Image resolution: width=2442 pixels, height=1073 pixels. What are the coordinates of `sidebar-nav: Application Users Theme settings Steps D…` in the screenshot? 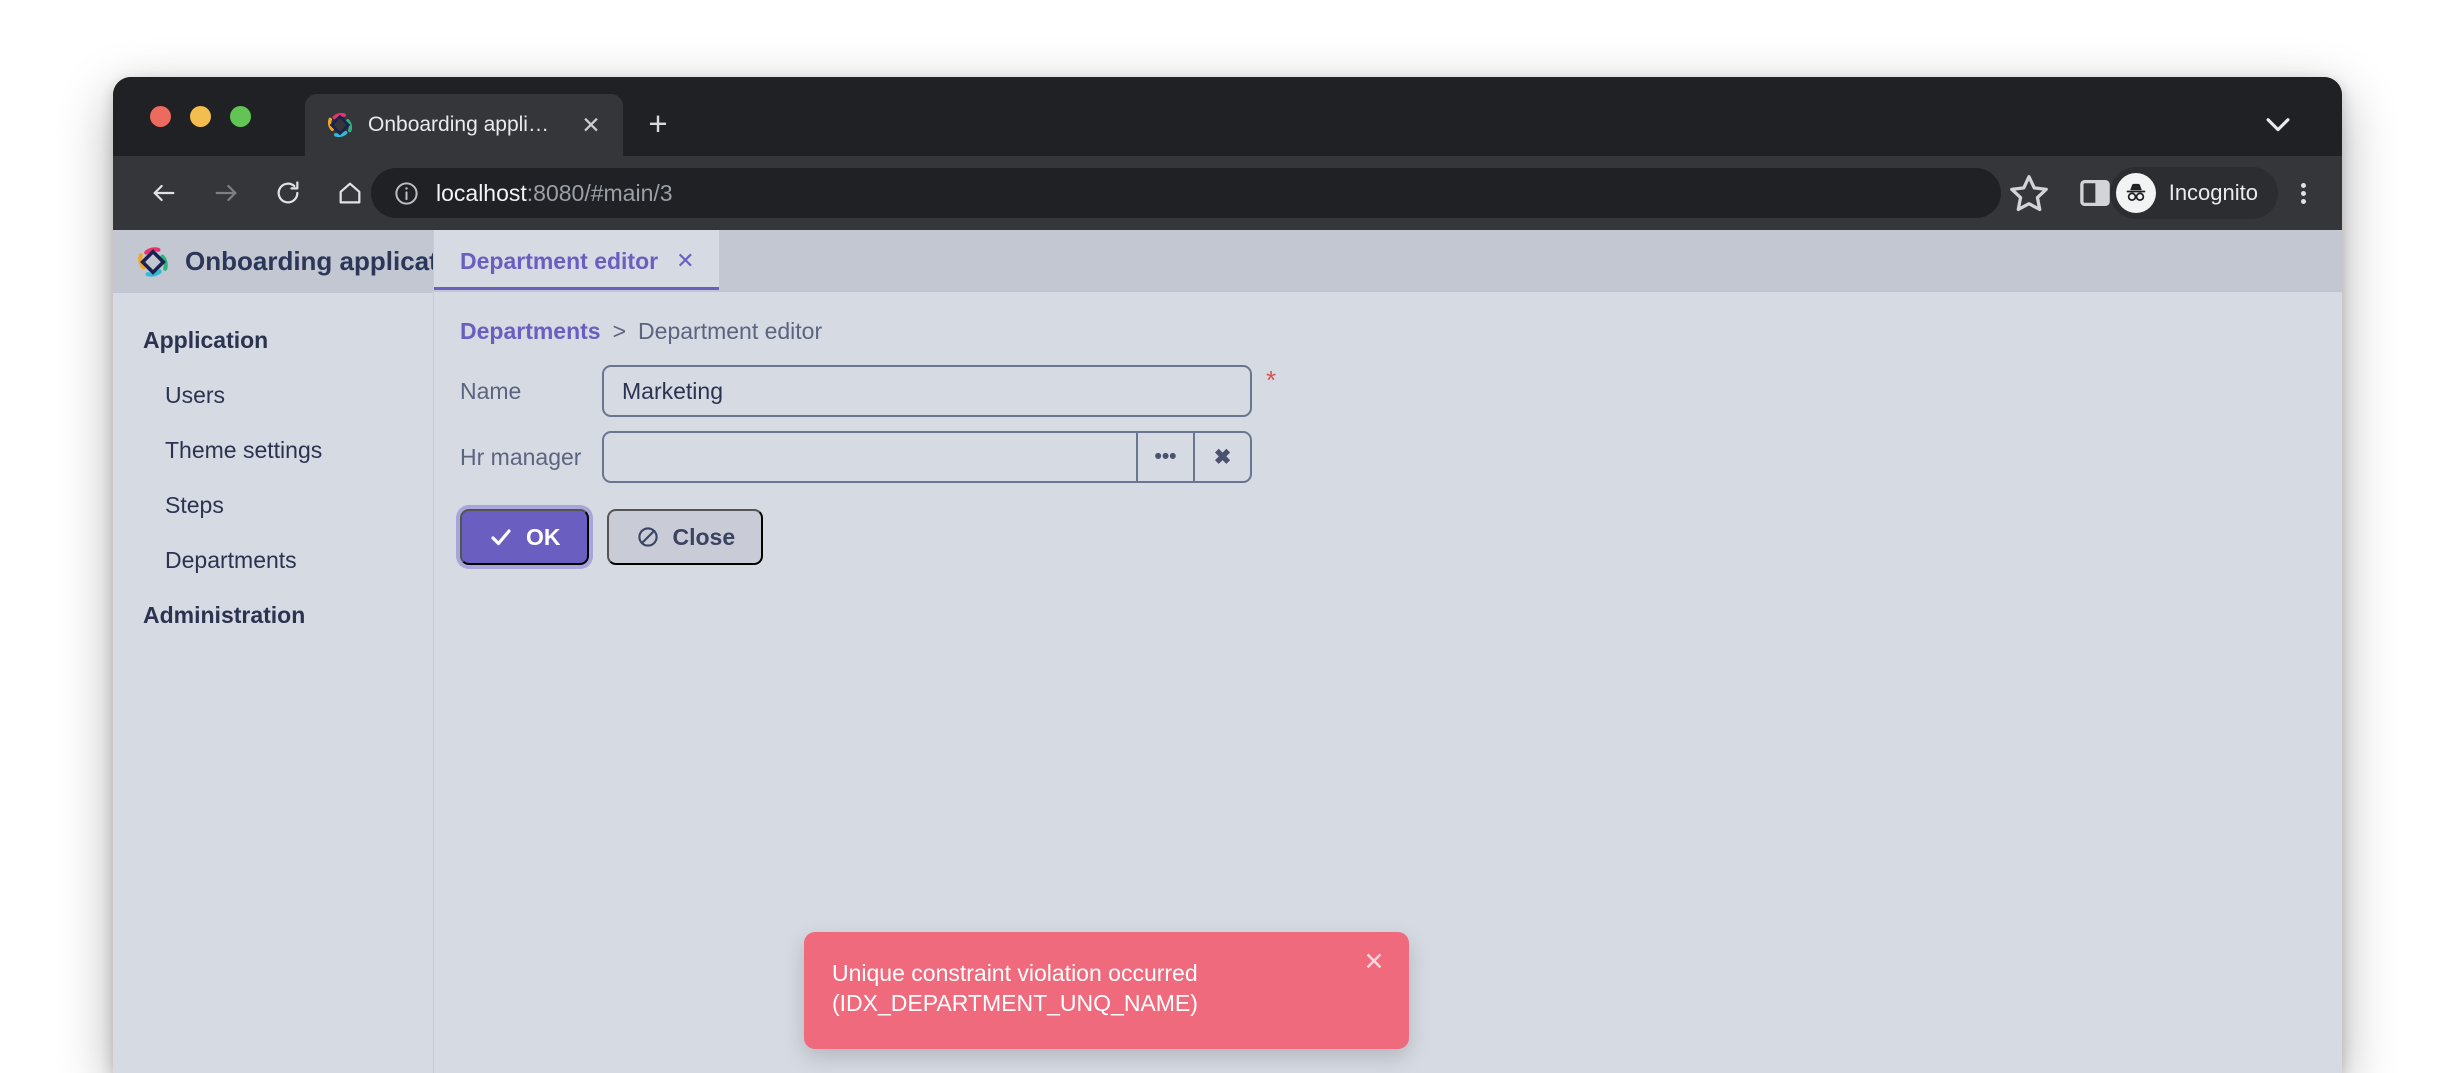 It's located at (273, 468).